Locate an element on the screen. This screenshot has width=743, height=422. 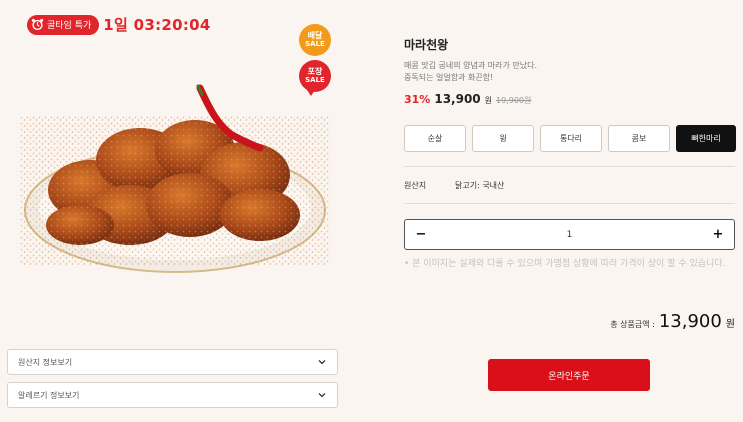
timer-badge: 골타임 특가 is located at coordinates (63, 24).